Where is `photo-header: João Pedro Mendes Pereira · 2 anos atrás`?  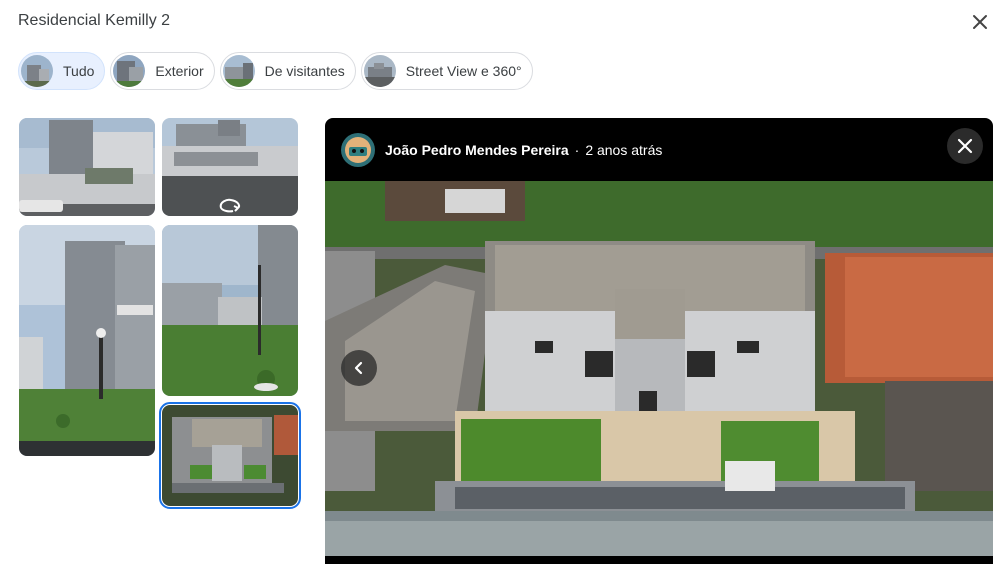
photo-header: João Pedro Mendes Pereira · 2 anos atrás is located at coordinates (659, 150).